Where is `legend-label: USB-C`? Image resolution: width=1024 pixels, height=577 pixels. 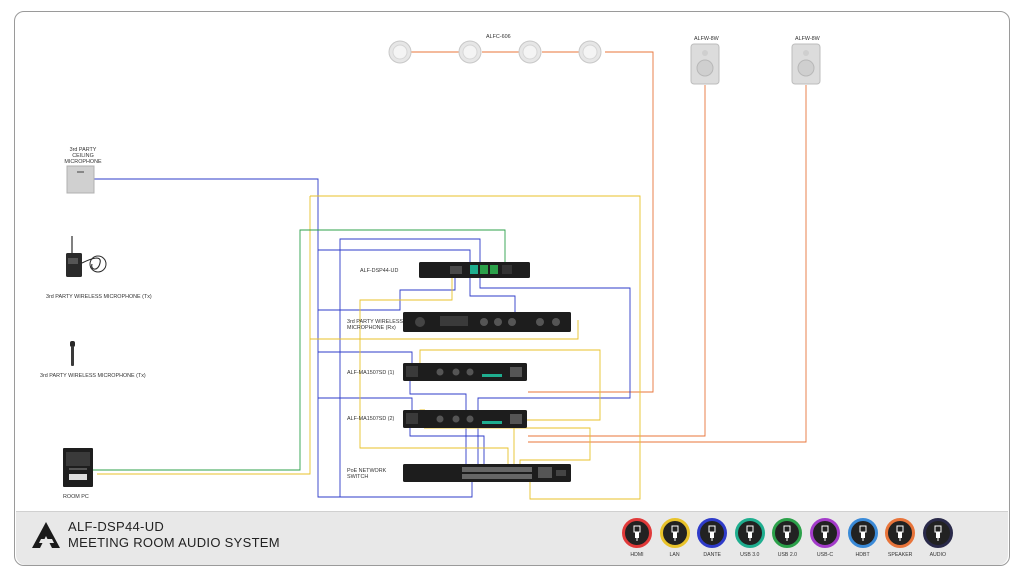 legend-label: USB-C is located at coordinates (825, 555).